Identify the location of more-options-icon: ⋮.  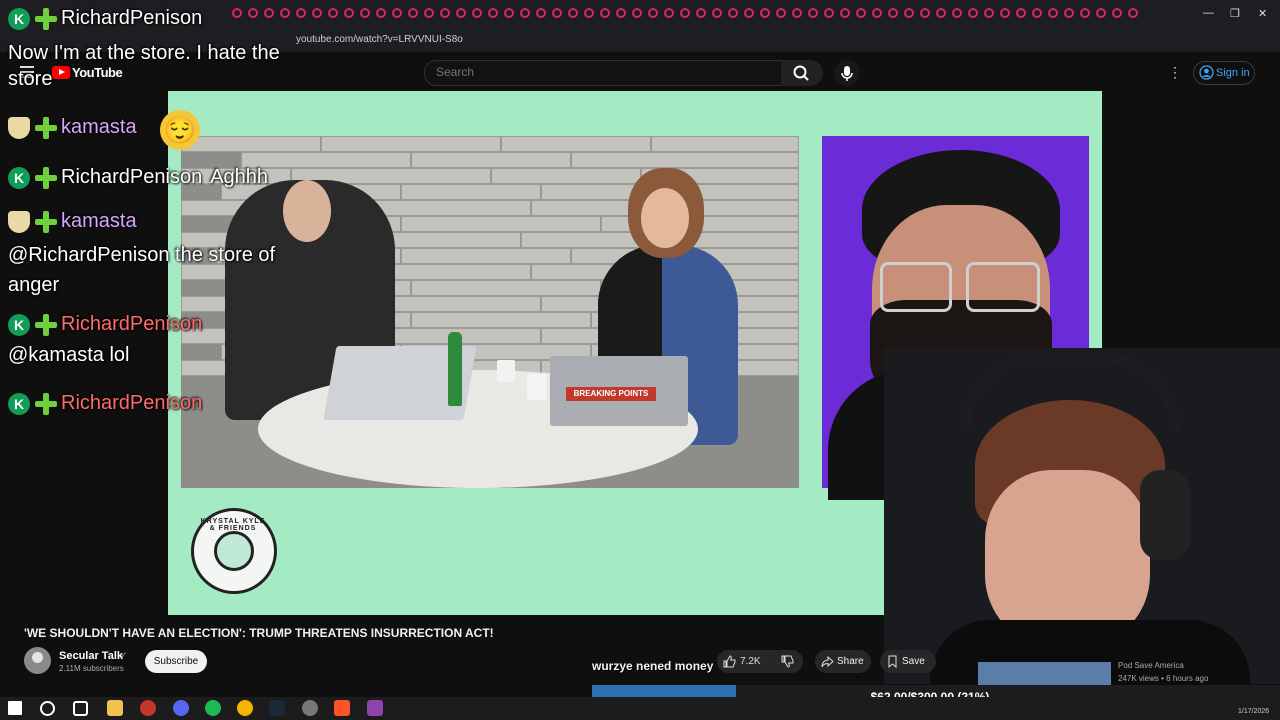
(1175, 72).